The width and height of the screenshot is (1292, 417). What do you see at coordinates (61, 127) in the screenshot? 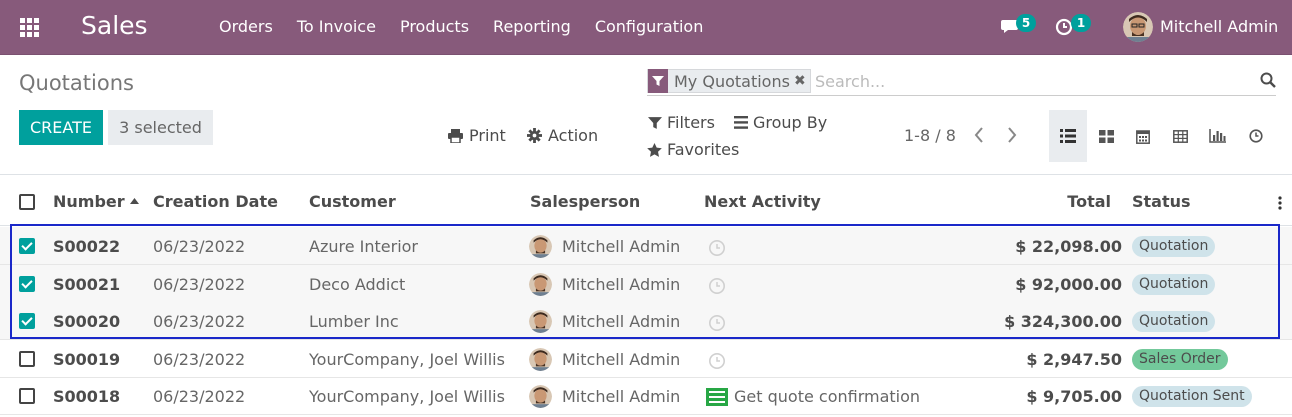
I see `create-button: CREATE` at bounding box center [61, 127].